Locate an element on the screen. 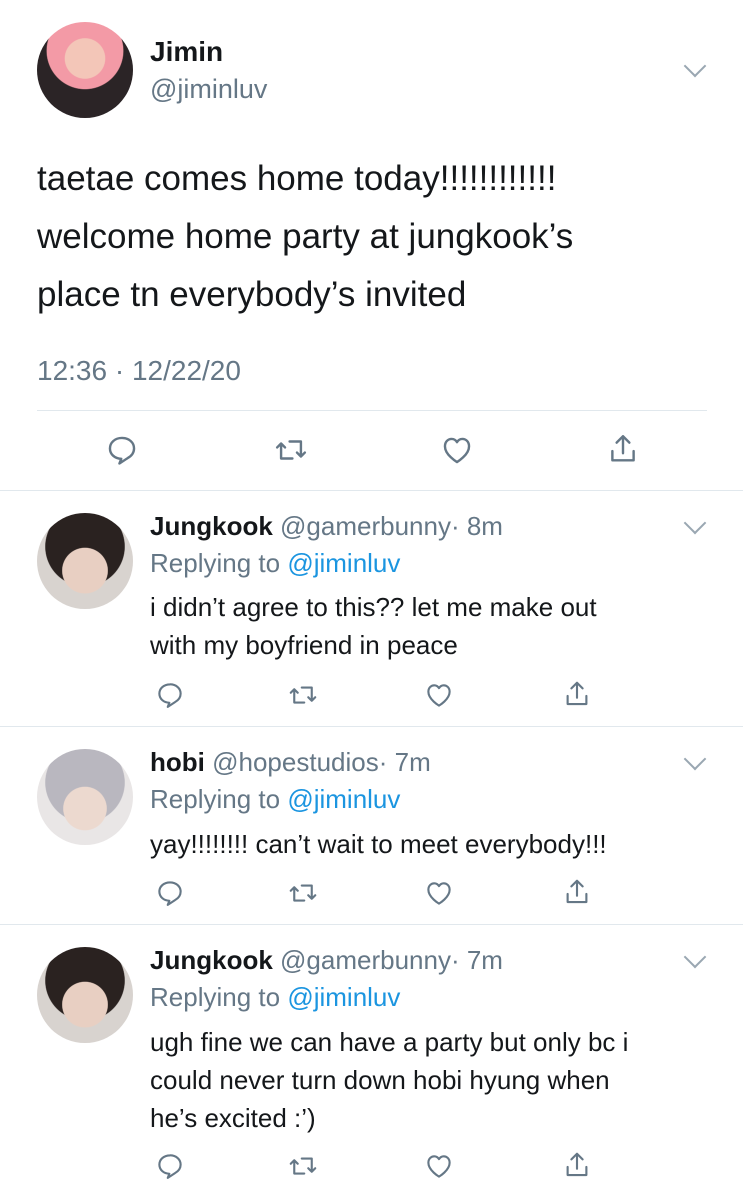  reply-text-line: could never turn down hobi hyung when is located at coordinates (380, 1080).